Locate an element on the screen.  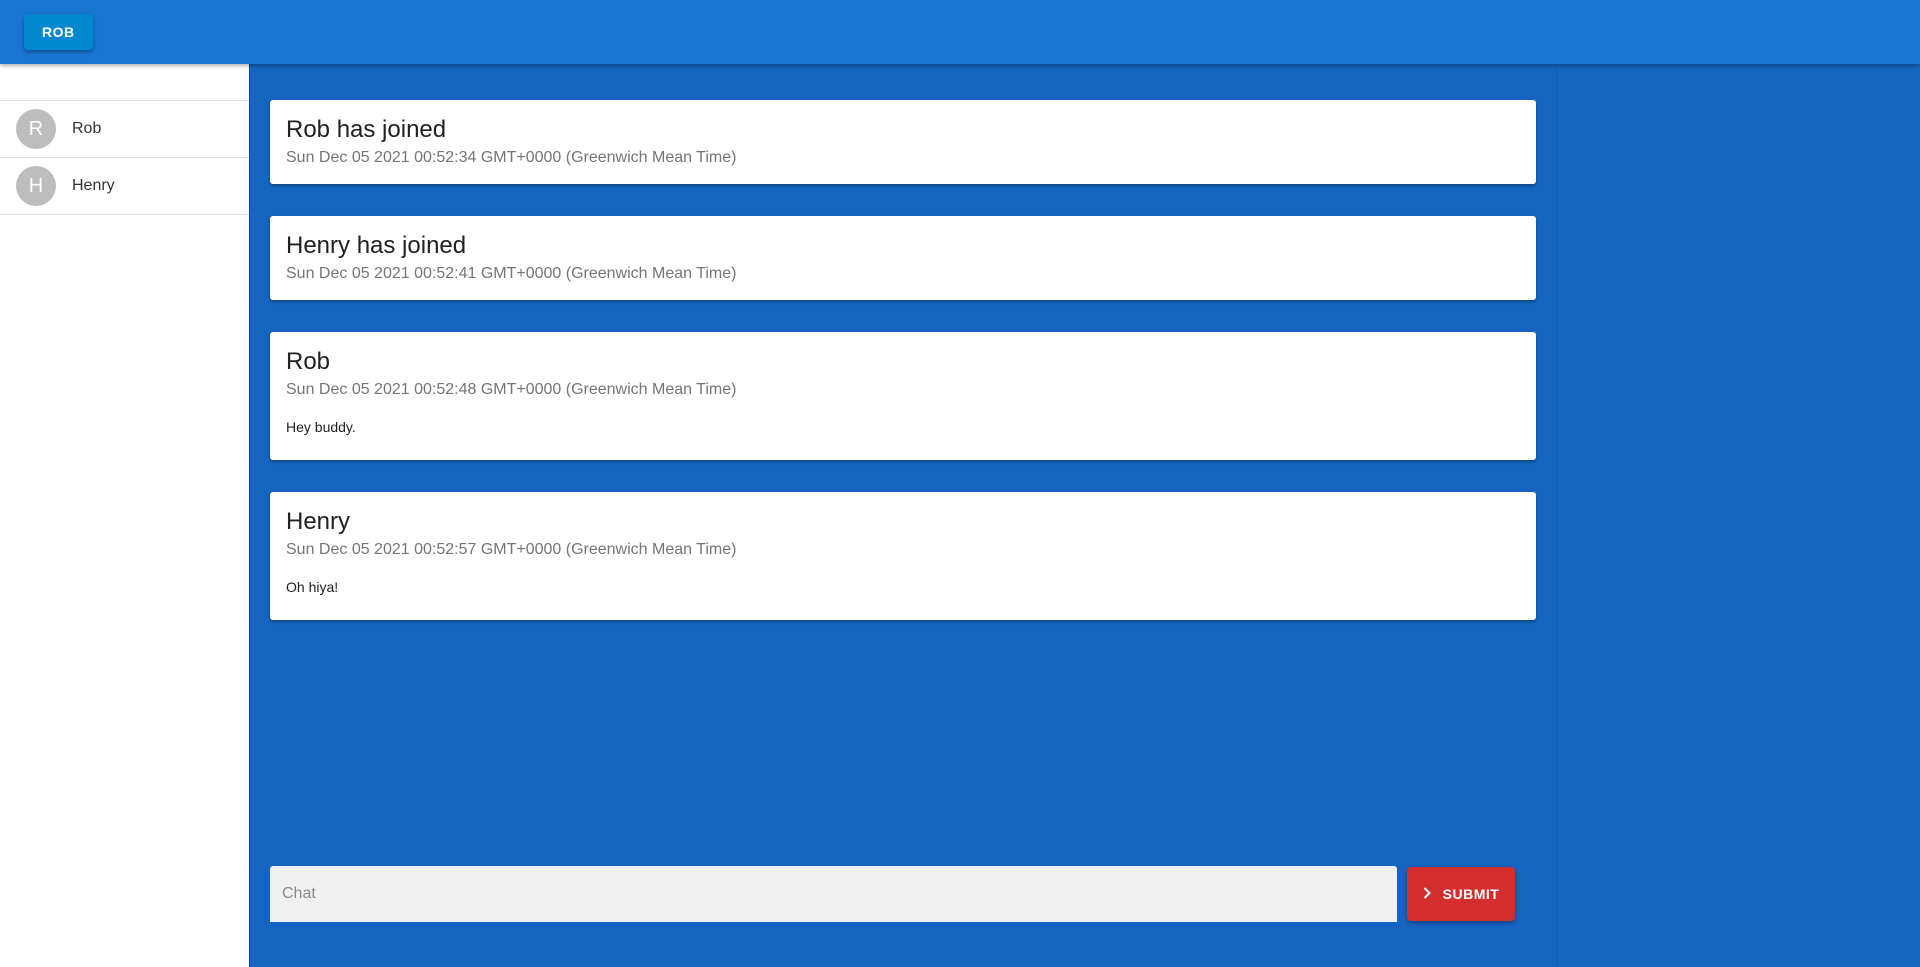
user-list-item-henry: H Henry is located at coordinates (124, 186).